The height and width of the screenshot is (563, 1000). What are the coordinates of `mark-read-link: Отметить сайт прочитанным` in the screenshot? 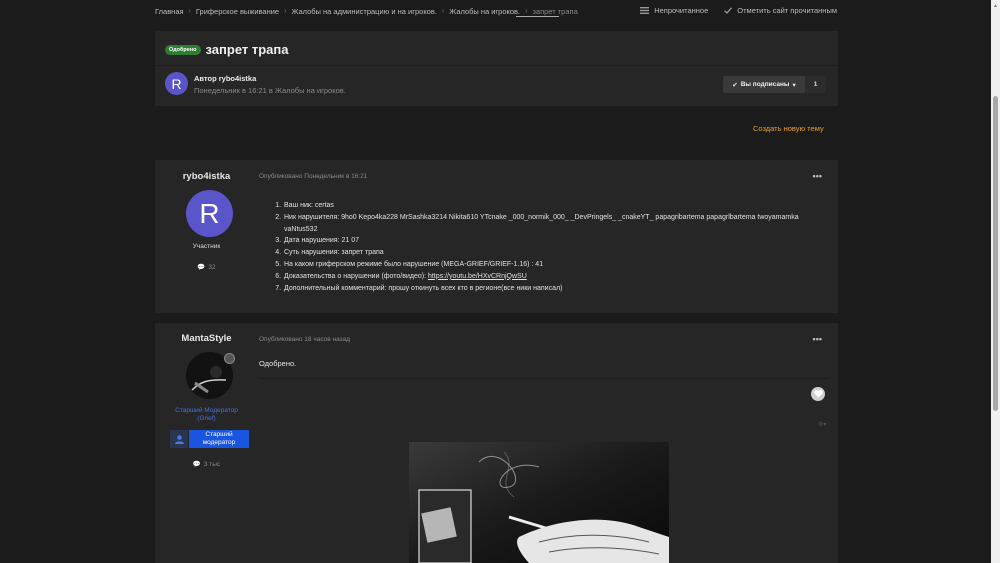 It's located at (780, 10).